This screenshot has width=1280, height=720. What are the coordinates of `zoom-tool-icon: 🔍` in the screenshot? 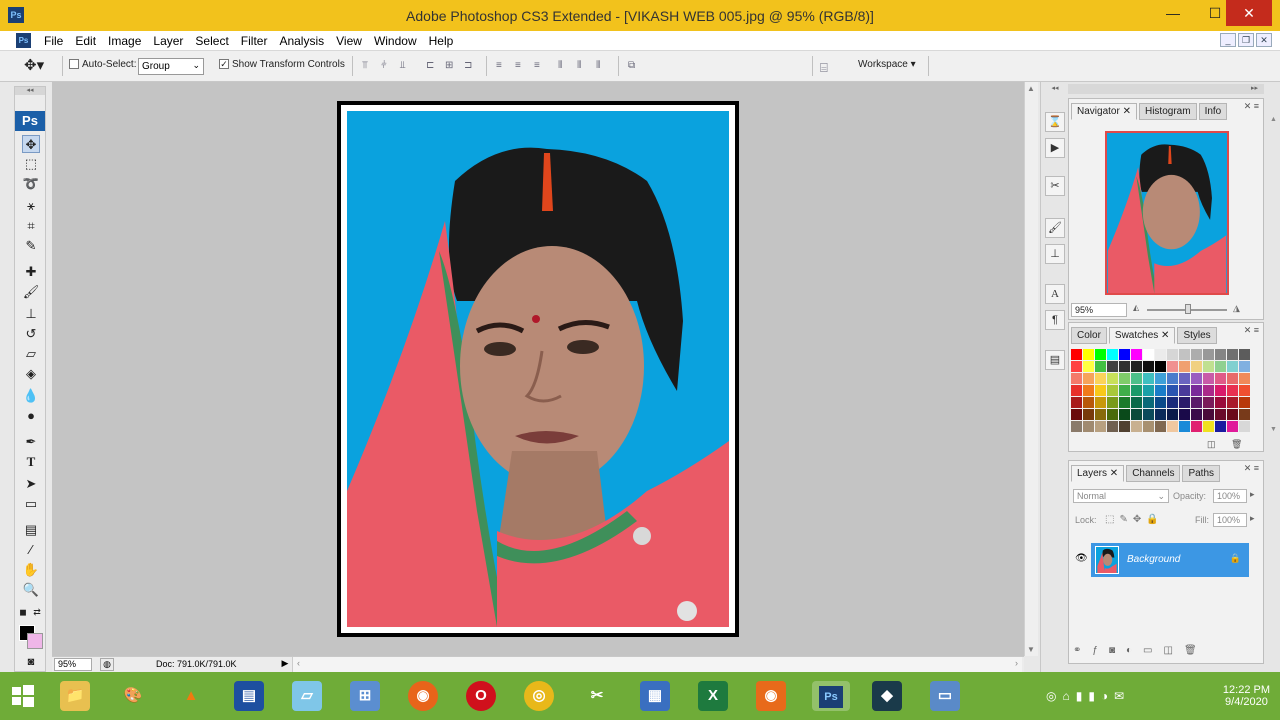 It's located at (31, 590).